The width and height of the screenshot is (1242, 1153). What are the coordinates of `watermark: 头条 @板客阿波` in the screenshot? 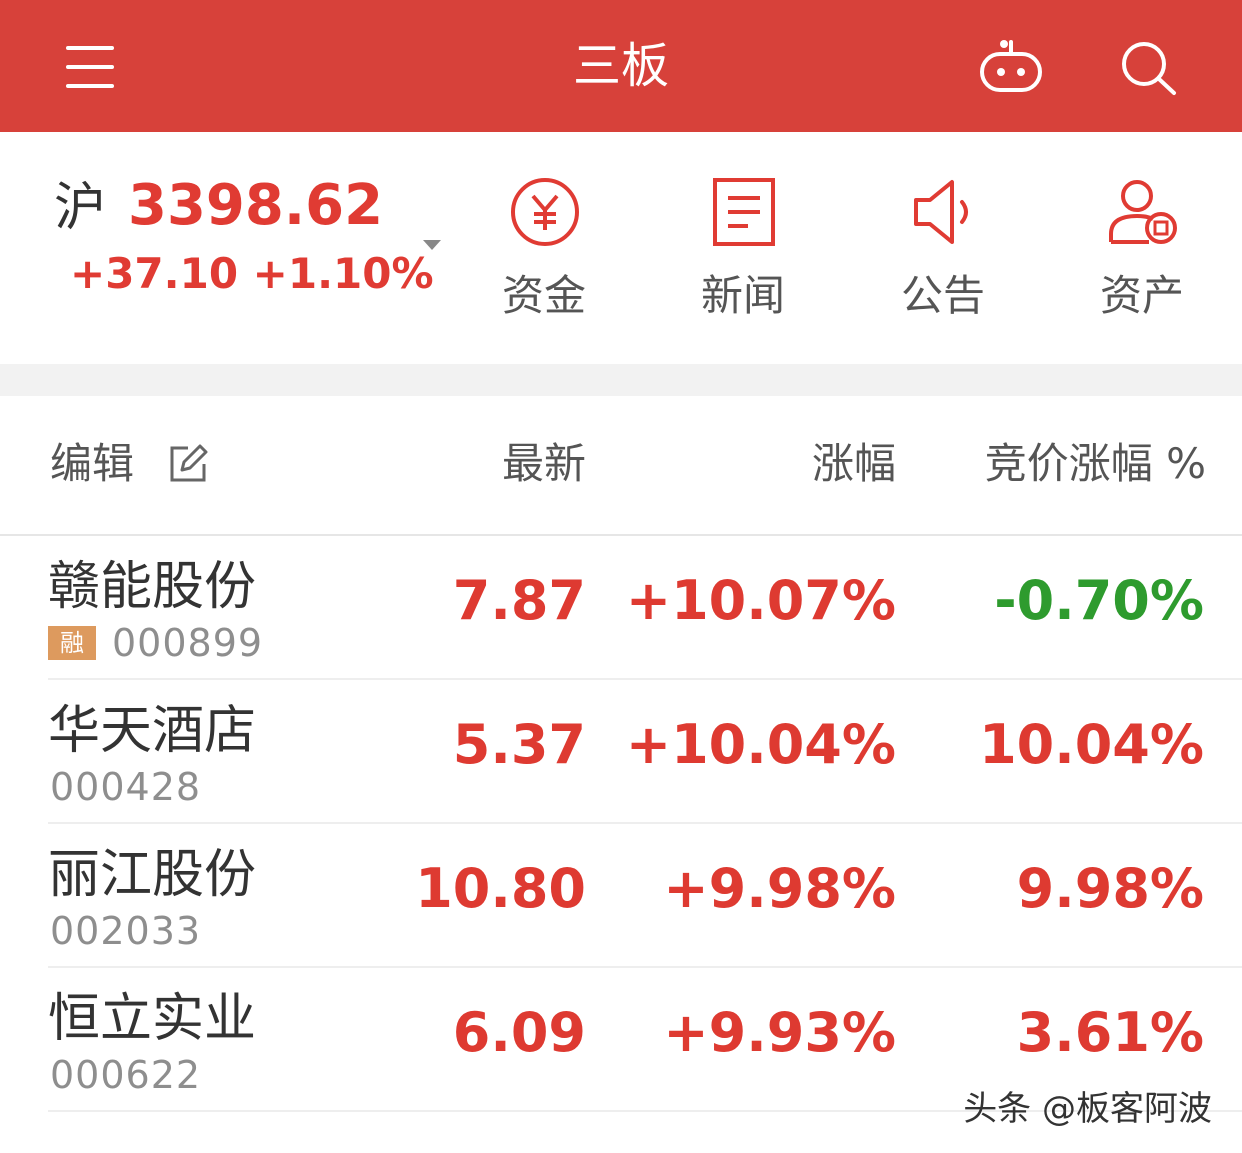 It's located at (1087, 1109).